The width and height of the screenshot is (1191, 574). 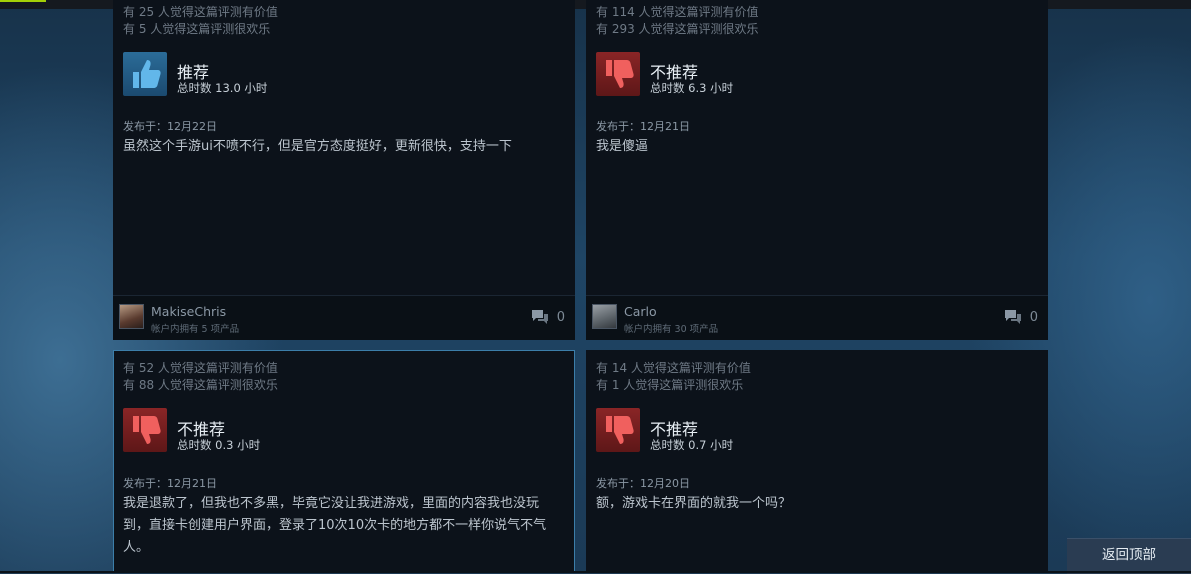 I want to click on thumbs-up-icon, so click(x=145, y=74).